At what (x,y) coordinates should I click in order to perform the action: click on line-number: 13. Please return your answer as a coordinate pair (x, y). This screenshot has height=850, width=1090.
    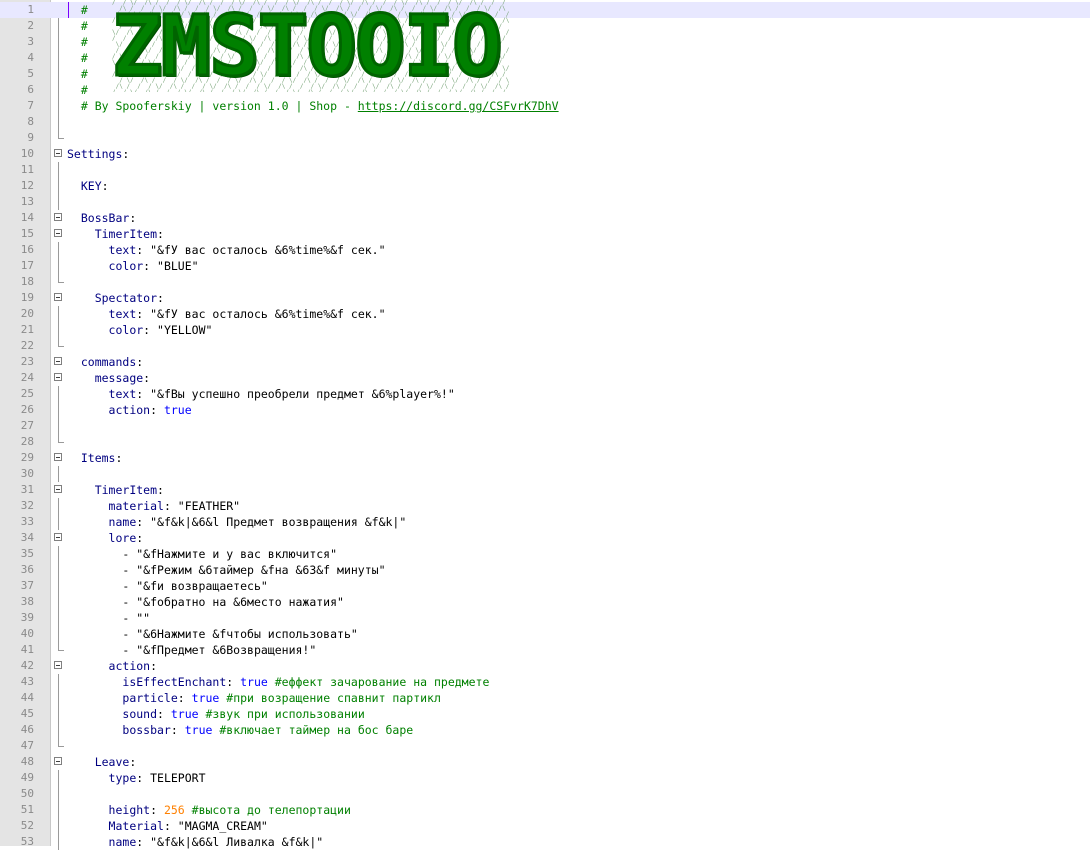
    Looking at the image, I should click on (27, 201).